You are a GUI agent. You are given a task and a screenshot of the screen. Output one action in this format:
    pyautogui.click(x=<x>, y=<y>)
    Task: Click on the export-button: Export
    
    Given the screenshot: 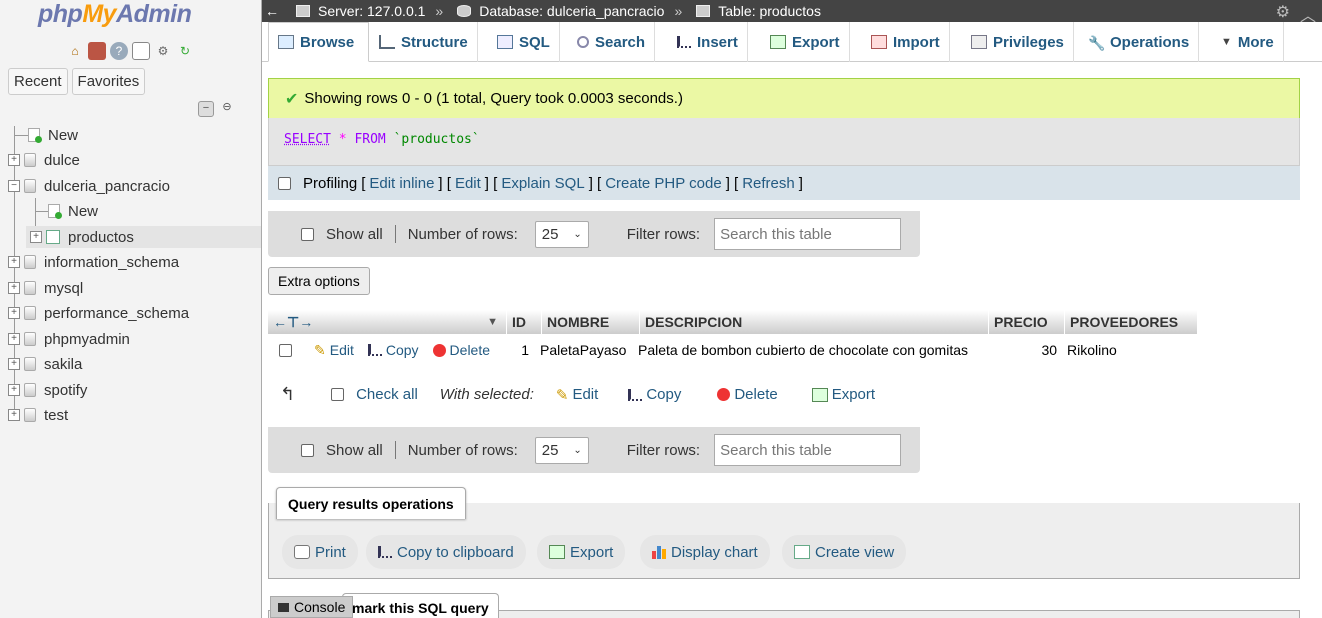 What is the action you would take?
    pyautogui.click(x=581, y=552)
    